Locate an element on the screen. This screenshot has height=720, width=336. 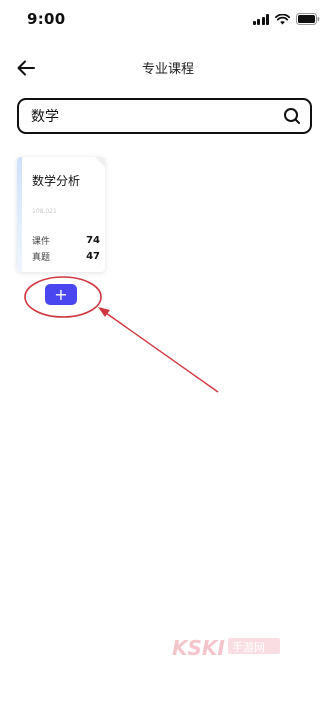
watermark-logo: KSKI 手游网 is located at coordinates (227, 648).